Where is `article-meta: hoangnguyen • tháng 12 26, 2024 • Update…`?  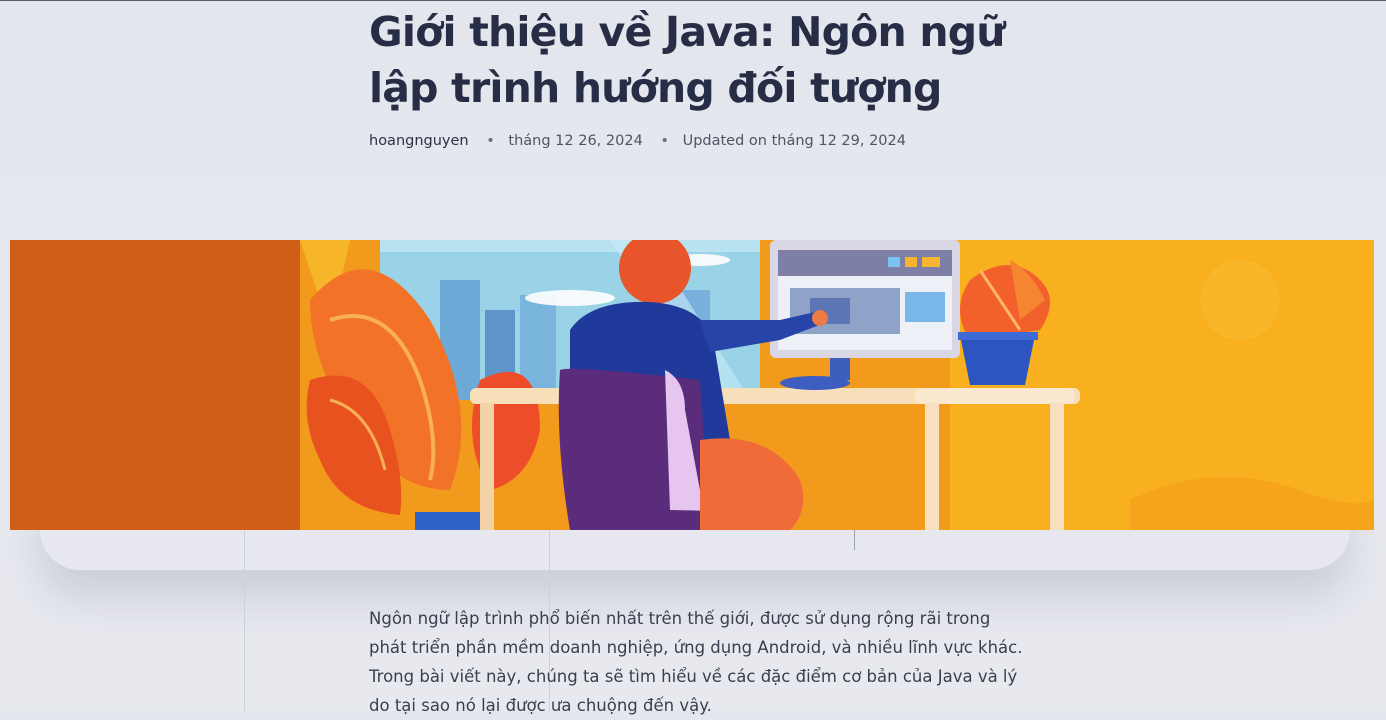
article-meta: hoangnguyen • tháng 12 26, 2024 • Update… is located at coordinates (637, 141).